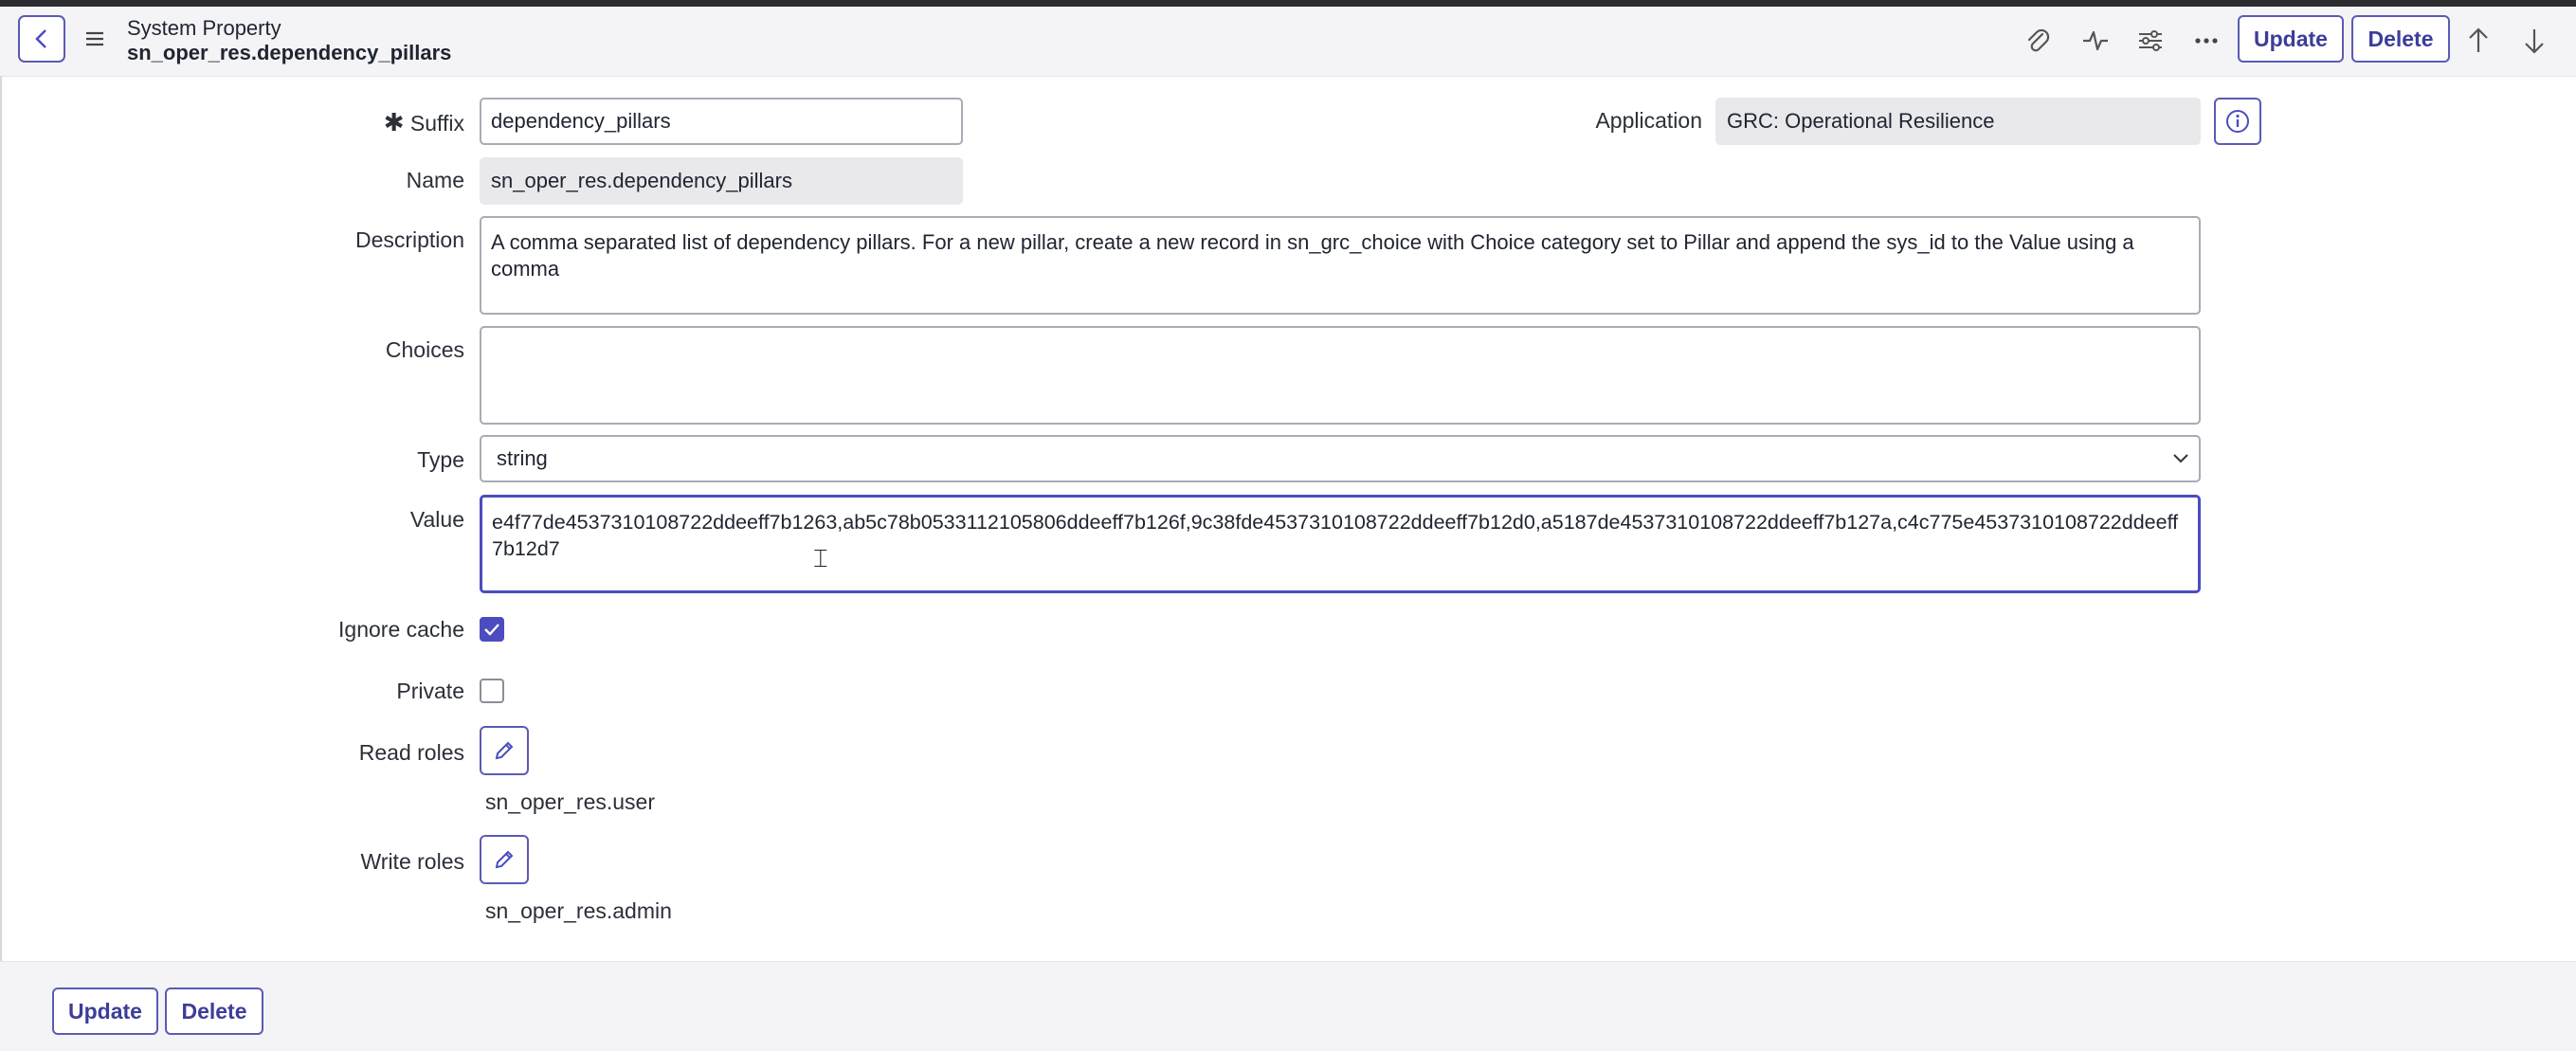 Image resolution: width=2576 pixels, height=1051 pixels. What do you see at coordinates (424, 349) in the screenshot?
I see `choices-label: Choices` at bounding box center [424, 349].